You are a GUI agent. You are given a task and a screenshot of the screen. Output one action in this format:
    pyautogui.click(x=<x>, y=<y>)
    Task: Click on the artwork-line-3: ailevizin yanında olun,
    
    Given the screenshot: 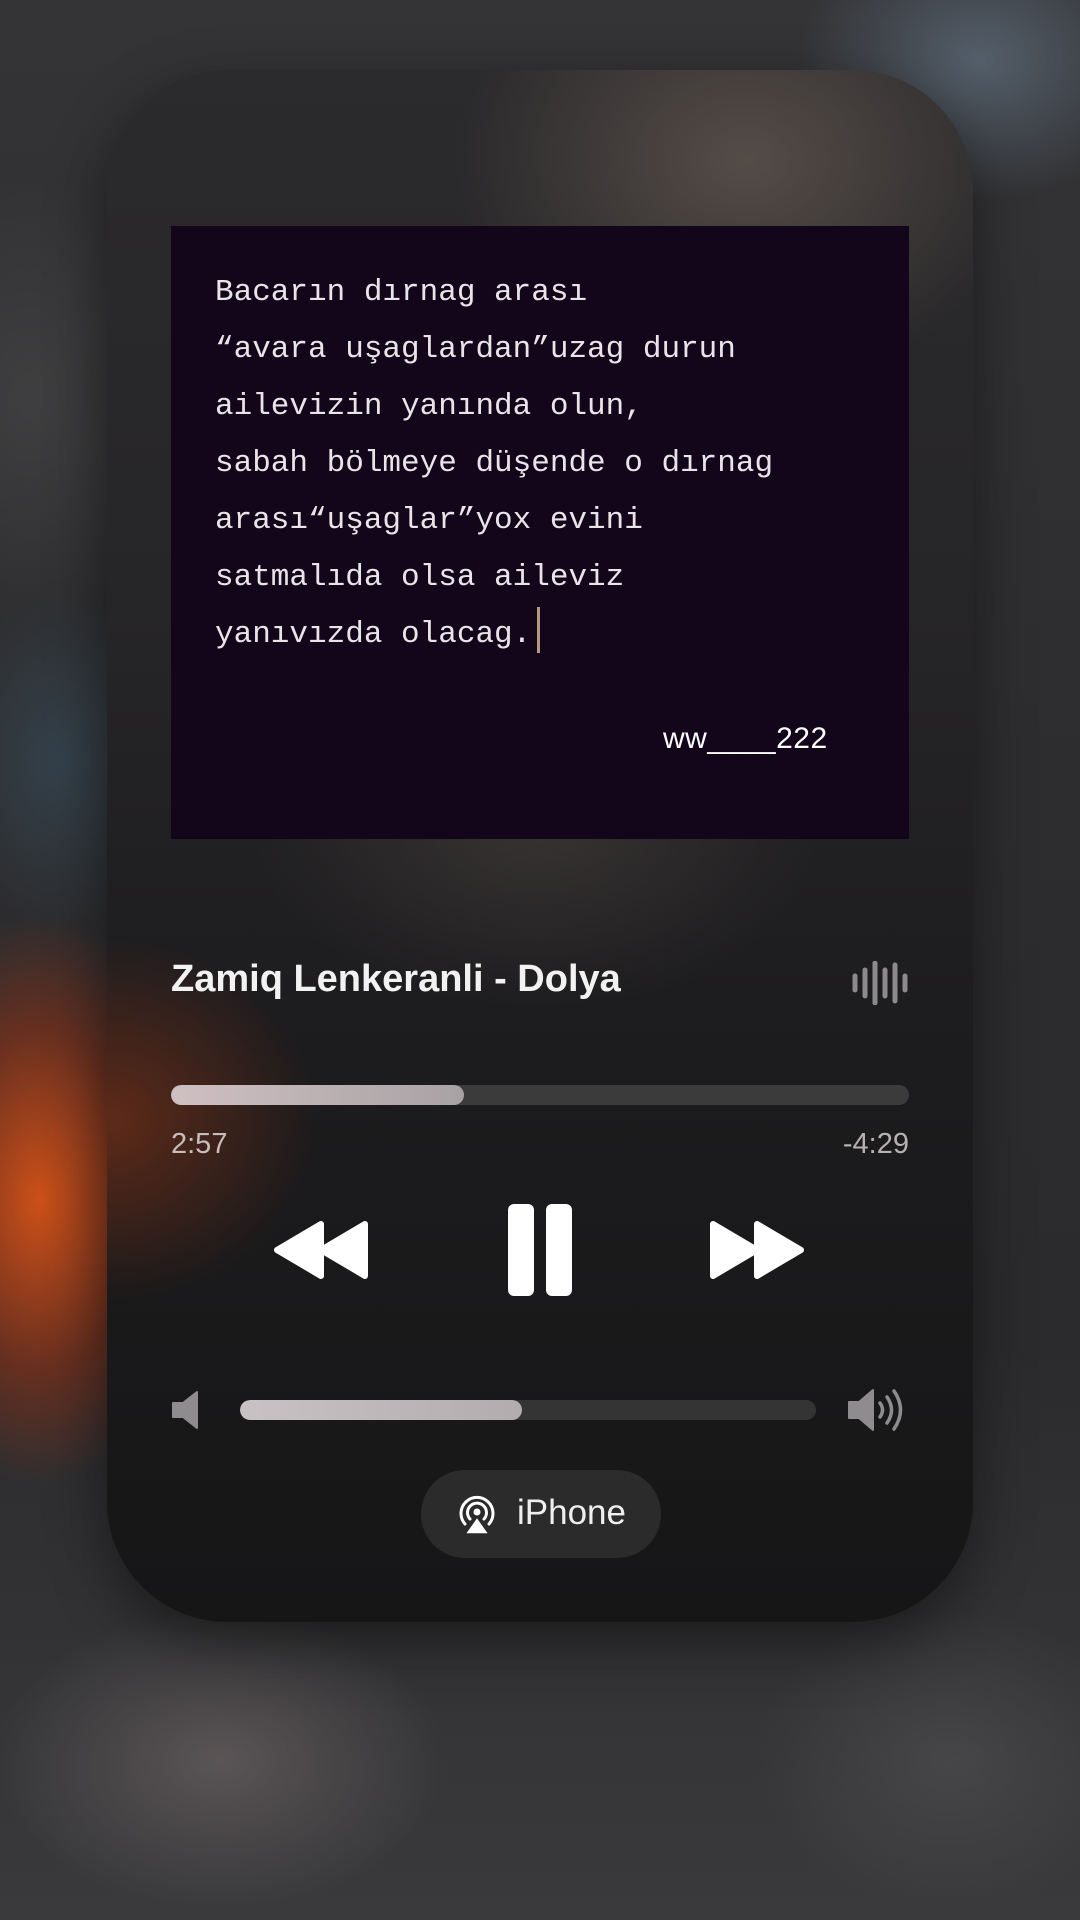 What is the action you would take?
    pyautogui.click(x=429, y=406)
    